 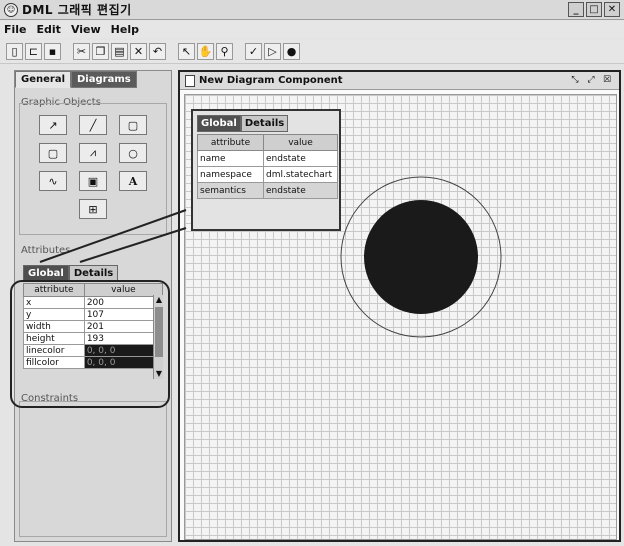 What do you see at coordinates (43, 79) in the screenshot?
I see `tab-general: General` at bounding box center [43, 79].